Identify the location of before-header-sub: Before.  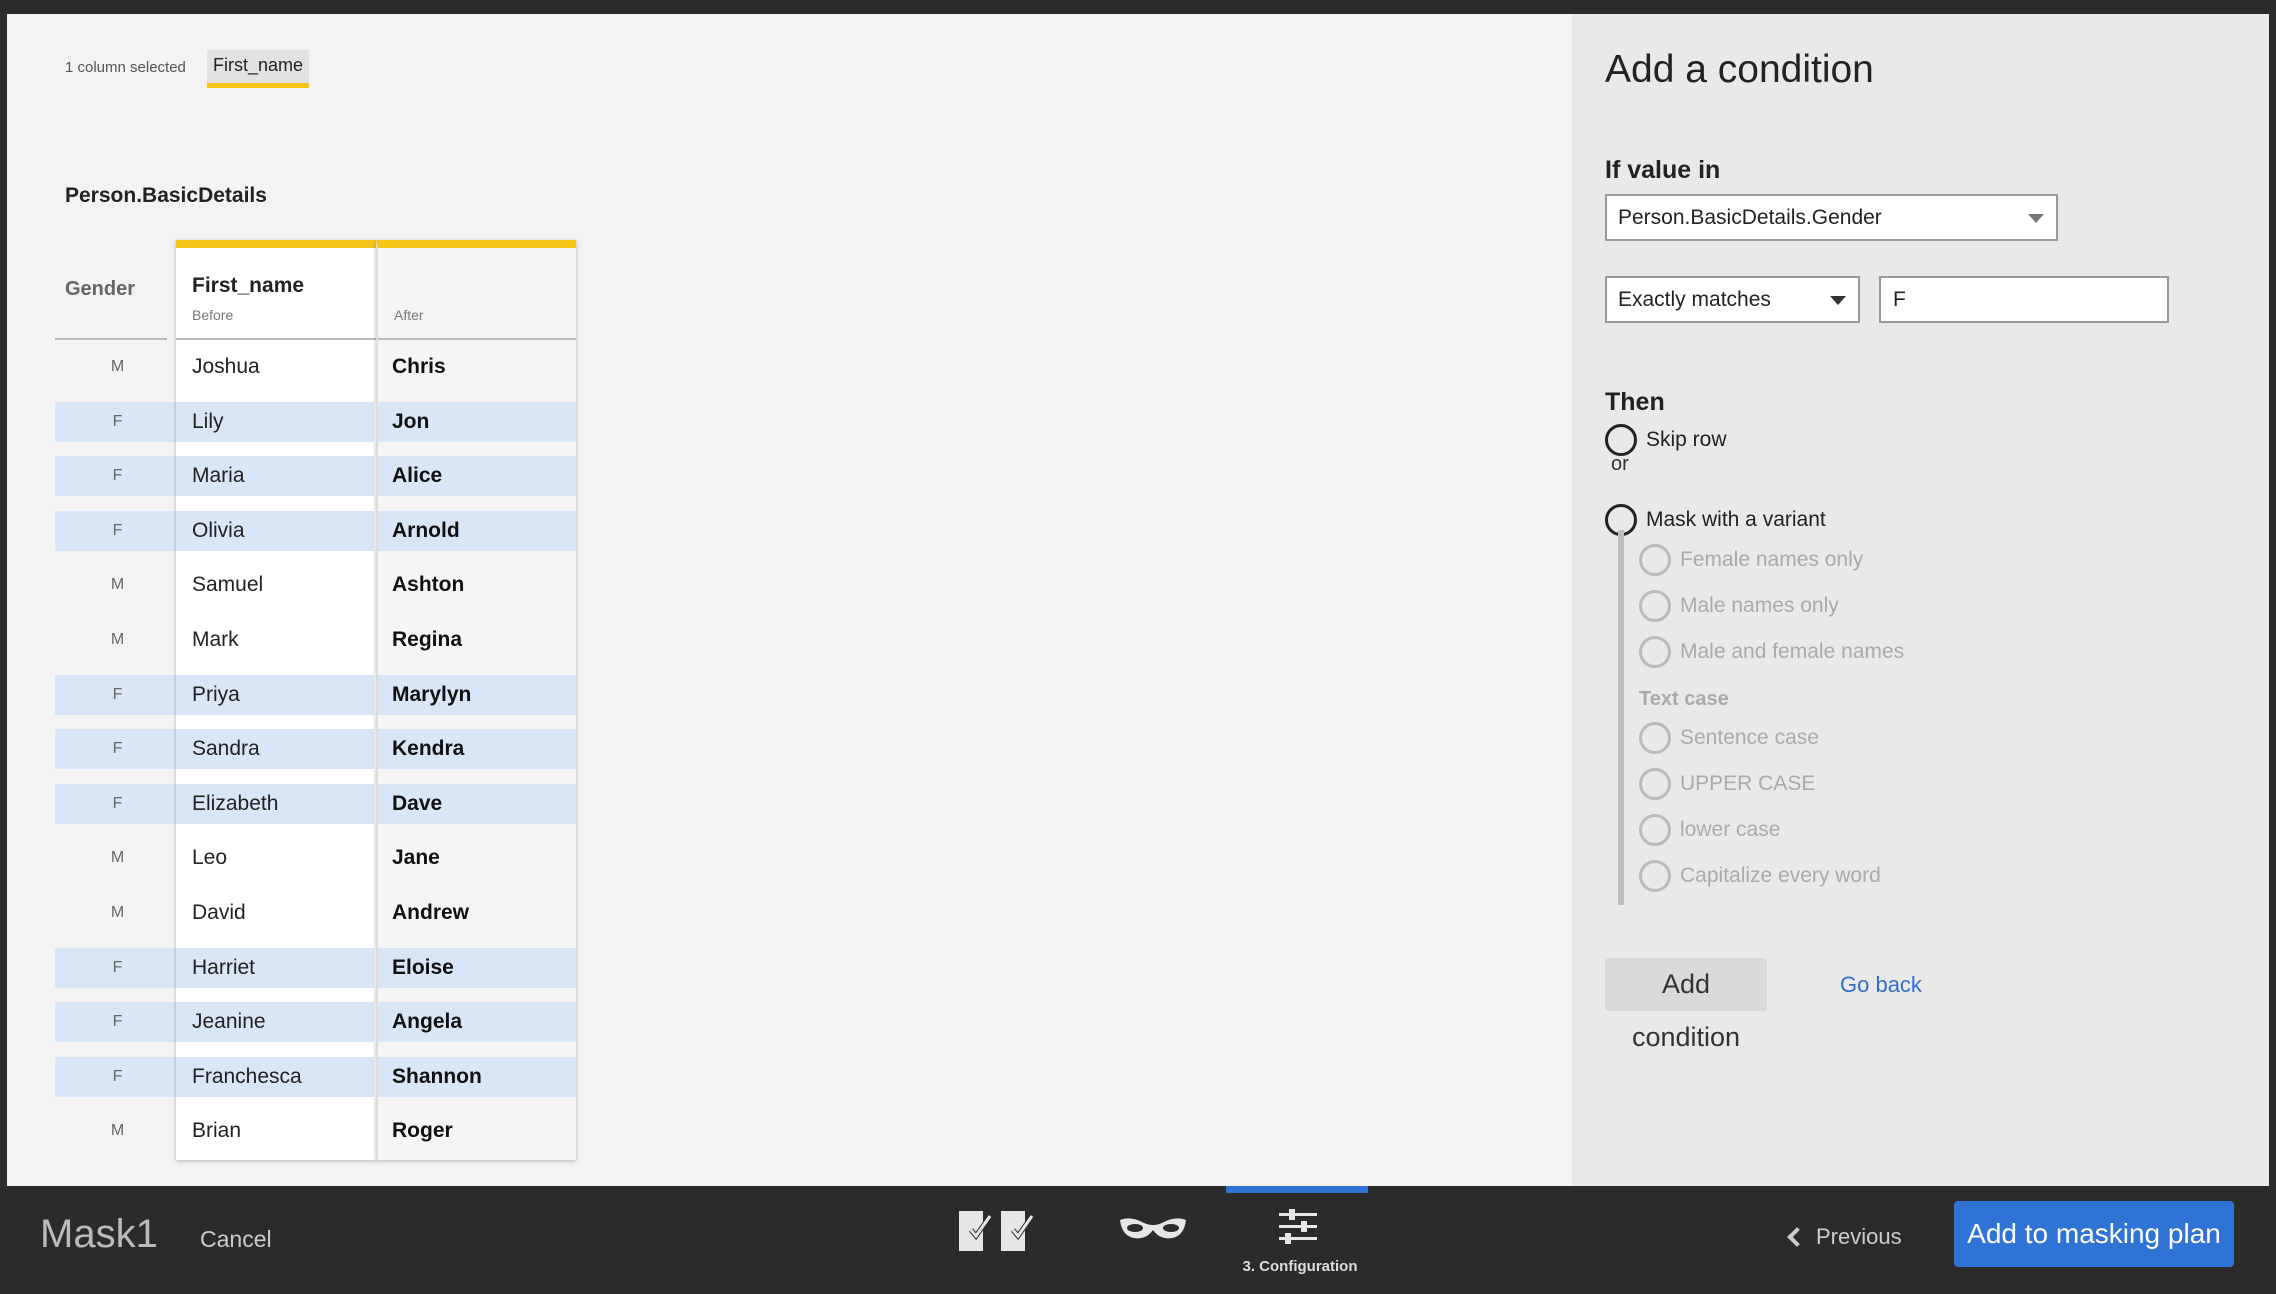
(213, 315).